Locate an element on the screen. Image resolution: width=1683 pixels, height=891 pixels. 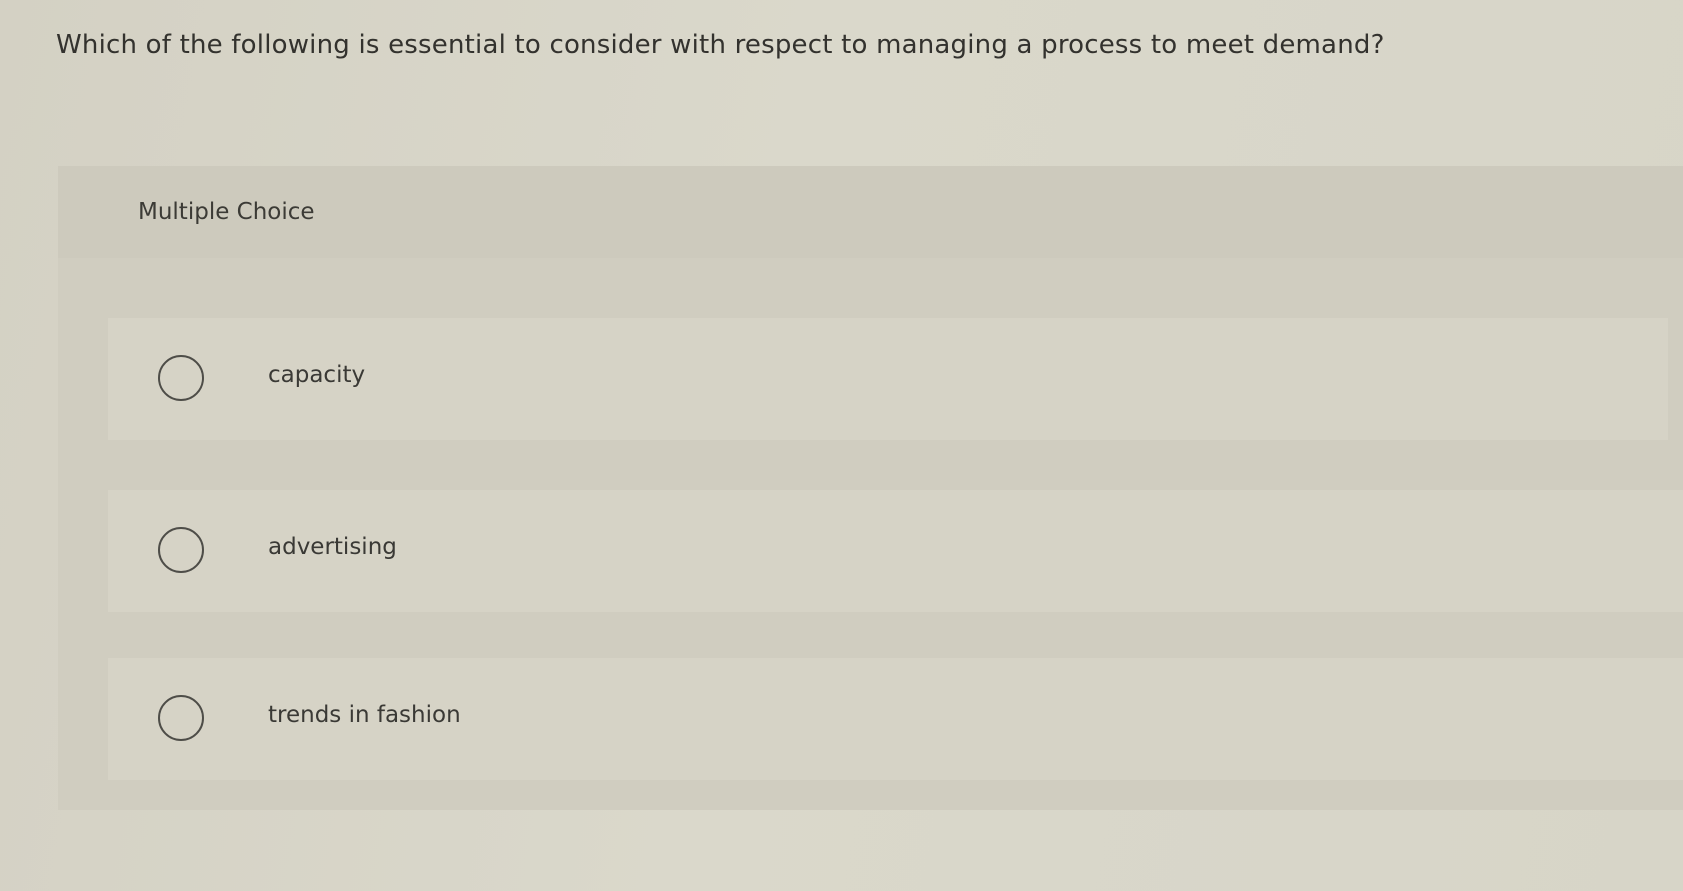
answer-option-label: trends in fashion is located at coordinates (364, 715).